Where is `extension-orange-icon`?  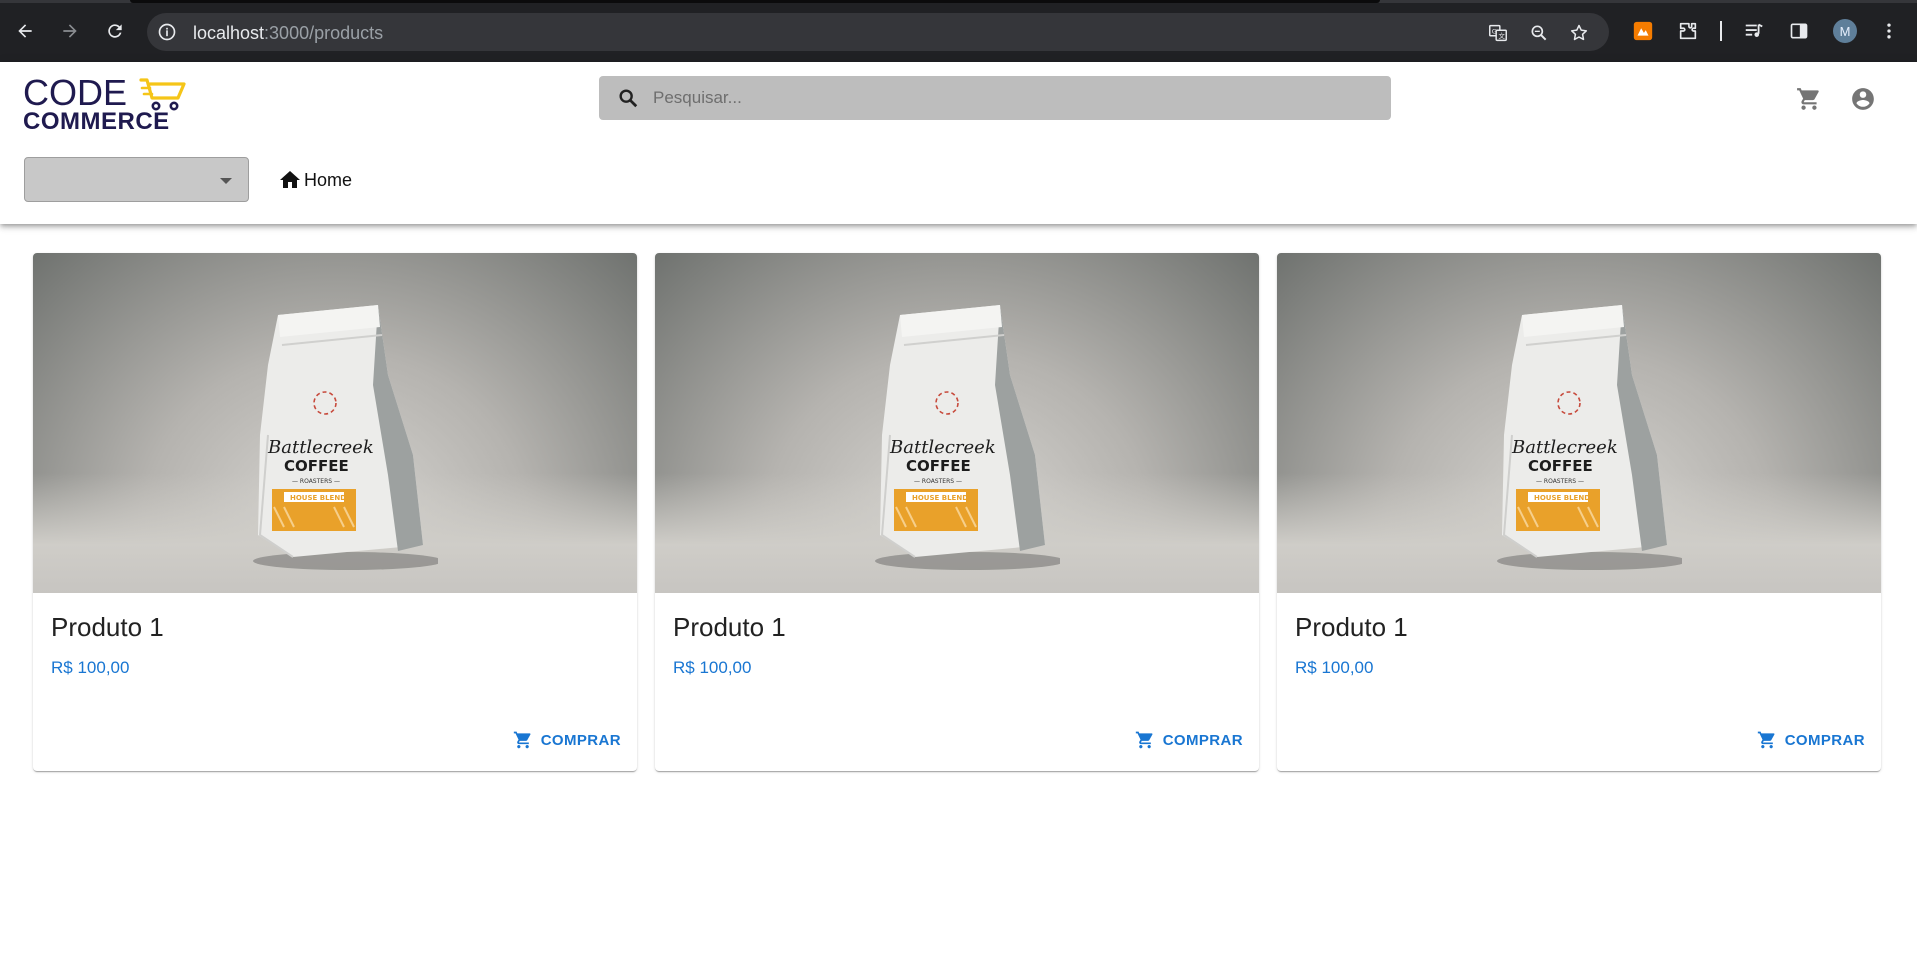 extension-orange-icon is located at coordinates (1643, 31).